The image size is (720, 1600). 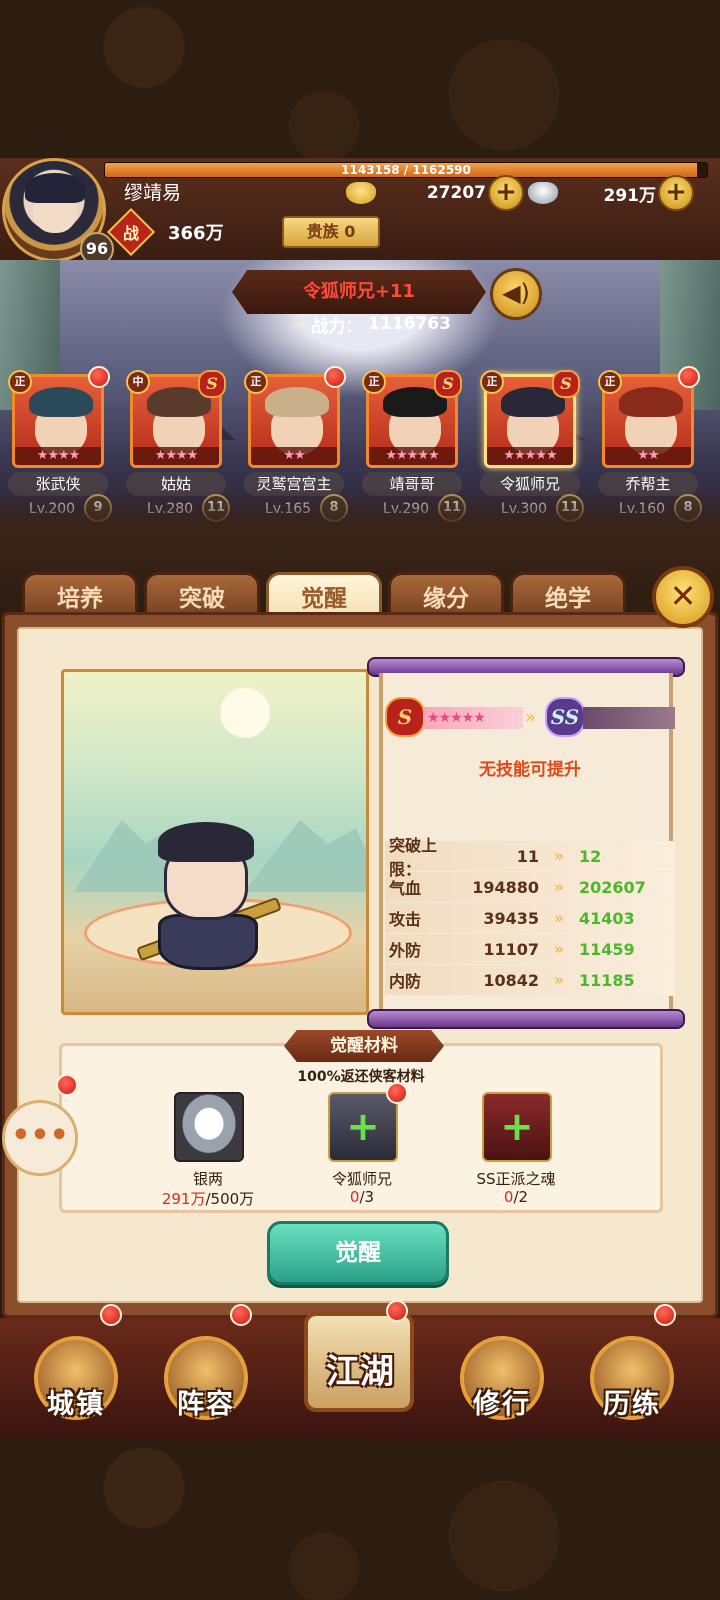 I want to click on hero-card: ★★★★ 正 张武侠 Lv.200 9, so click(x=59, y=444).